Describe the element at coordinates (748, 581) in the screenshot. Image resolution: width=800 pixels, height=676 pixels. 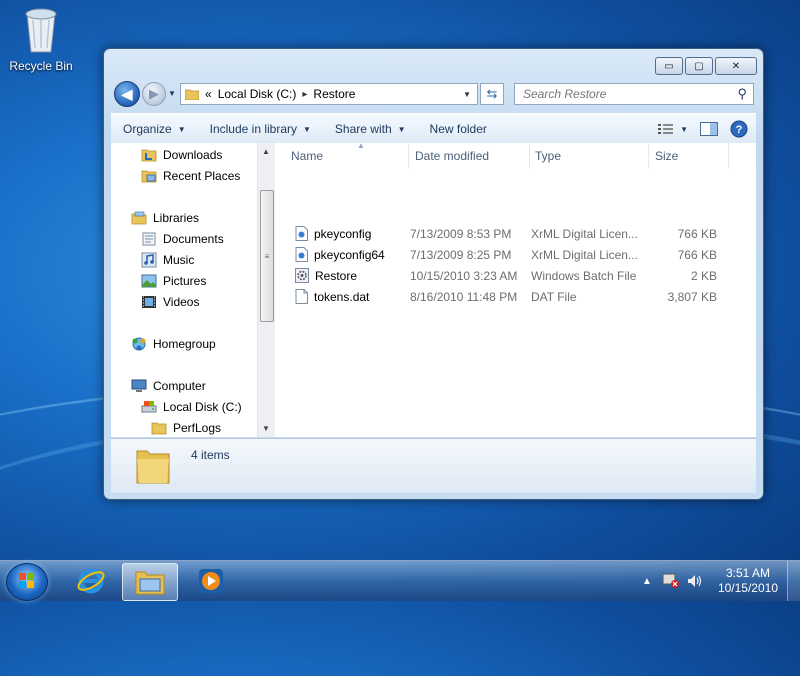
I see `clock: 3:51 AM 10/15/2010` at that location.